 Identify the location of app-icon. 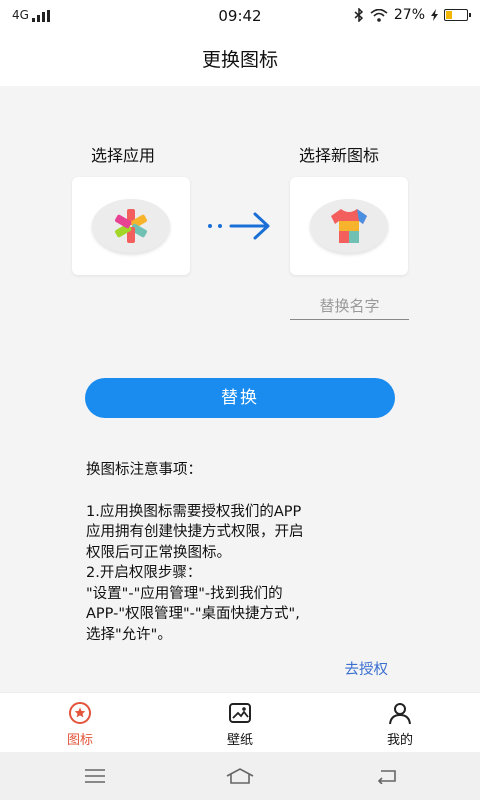
(131, 226).